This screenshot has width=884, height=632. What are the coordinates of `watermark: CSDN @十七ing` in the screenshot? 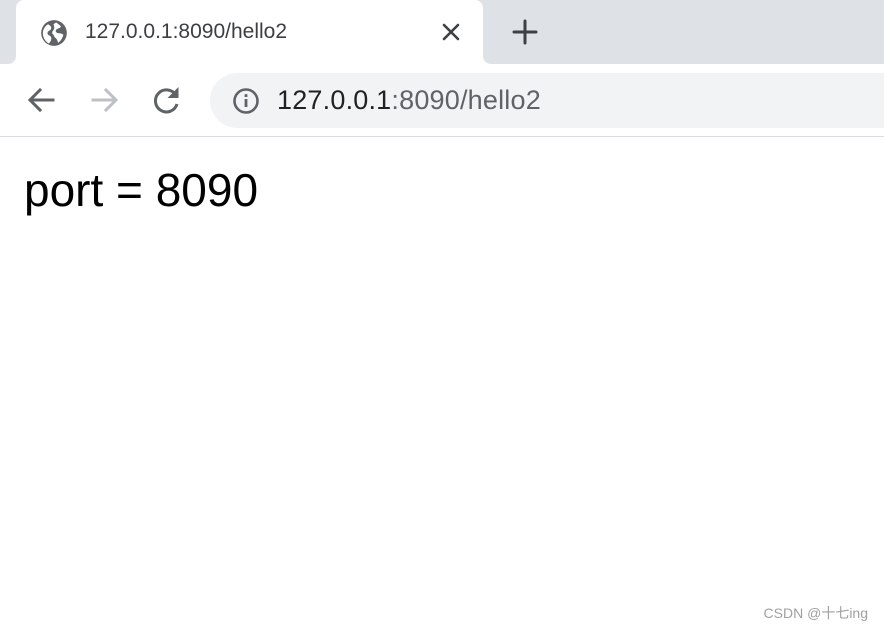 It's located at (815, 613).